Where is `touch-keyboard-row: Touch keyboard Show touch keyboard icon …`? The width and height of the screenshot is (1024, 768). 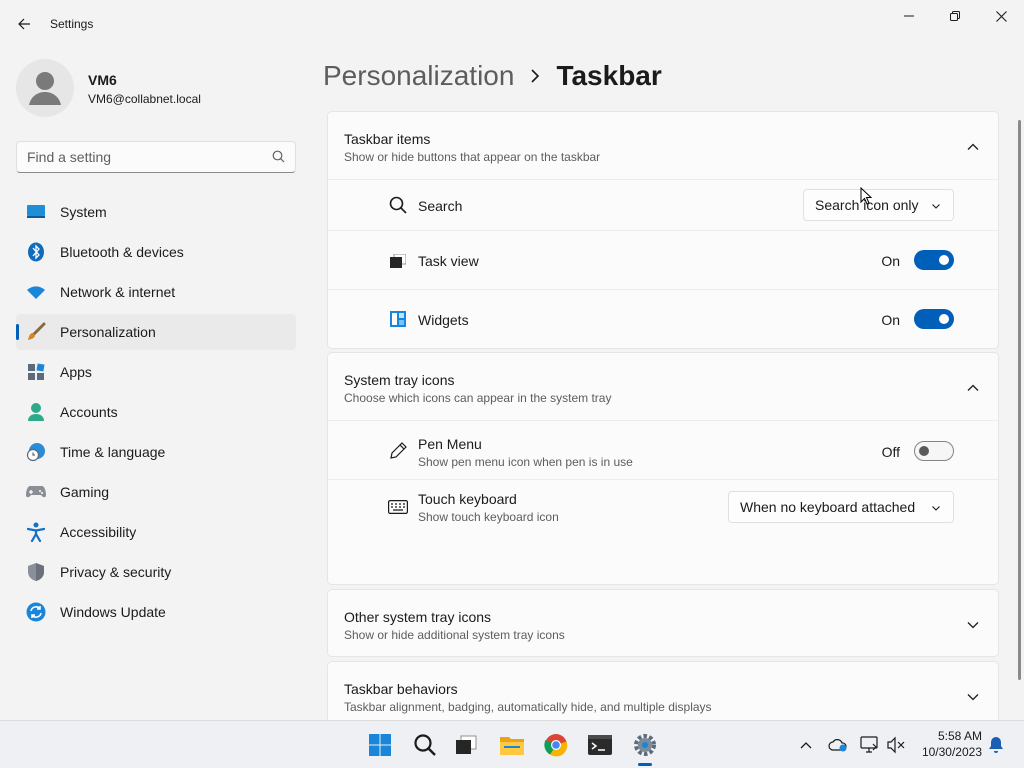
touch-keyboard-row: Touch keyboard Show touch keyboard icon … is located at coordinates (663, 507).